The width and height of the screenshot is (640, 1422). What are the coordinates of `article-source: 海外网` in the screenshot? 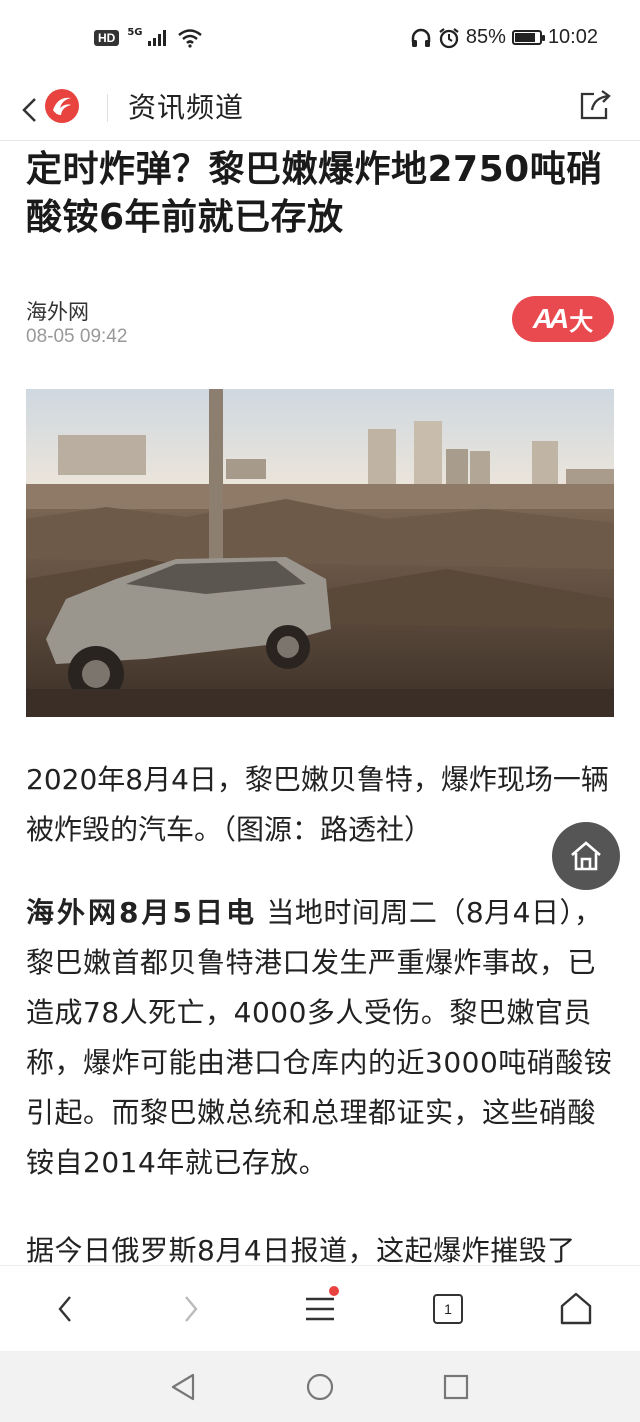 It's located at (57, 311).